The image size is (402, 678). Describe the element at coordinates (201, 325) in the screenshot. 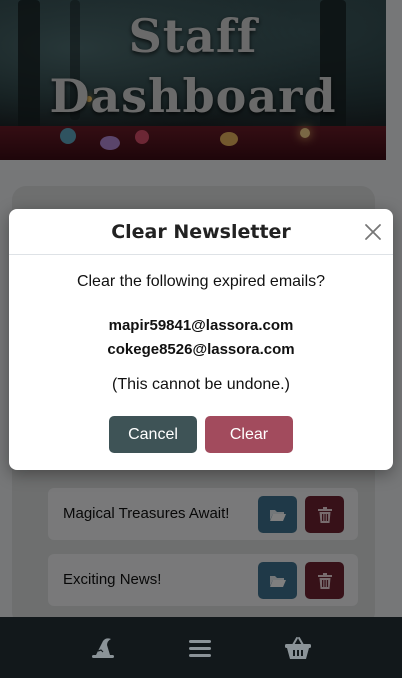

I see `expired-email: mapir59841@lassora.com` at that location.